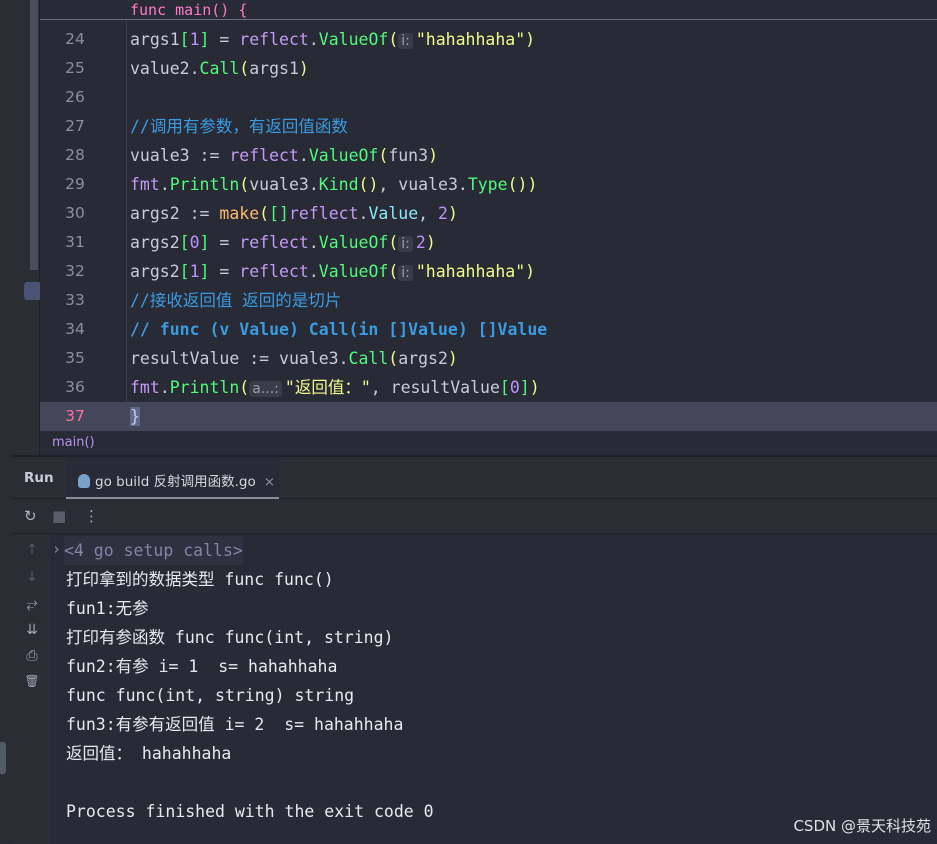 This screenshot has width=937, height=844. Describe the element at coordinates (32, 630) in the screenshot. I see `scroll-to-end-icon: ⇊` at that location.